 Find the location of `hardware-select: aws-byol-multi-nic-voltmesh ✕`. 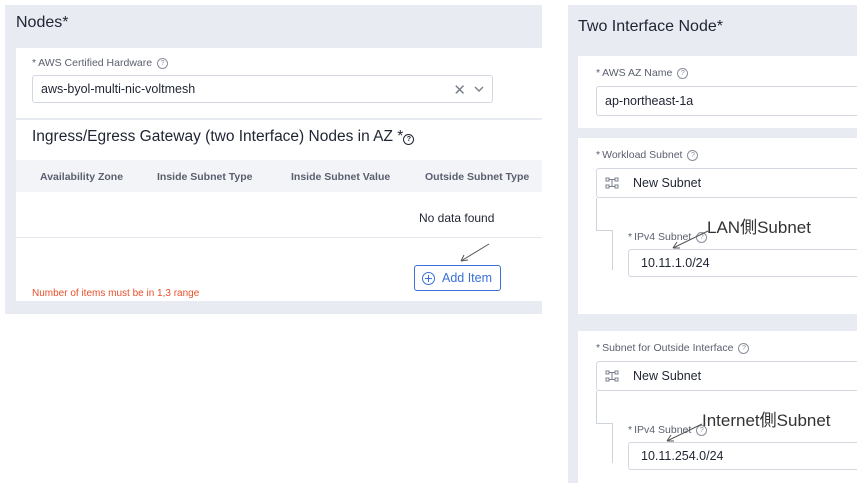

hardware-select: aws-byol-multi-nic-voltmesh ✕ is located at coordinates (262, 89).